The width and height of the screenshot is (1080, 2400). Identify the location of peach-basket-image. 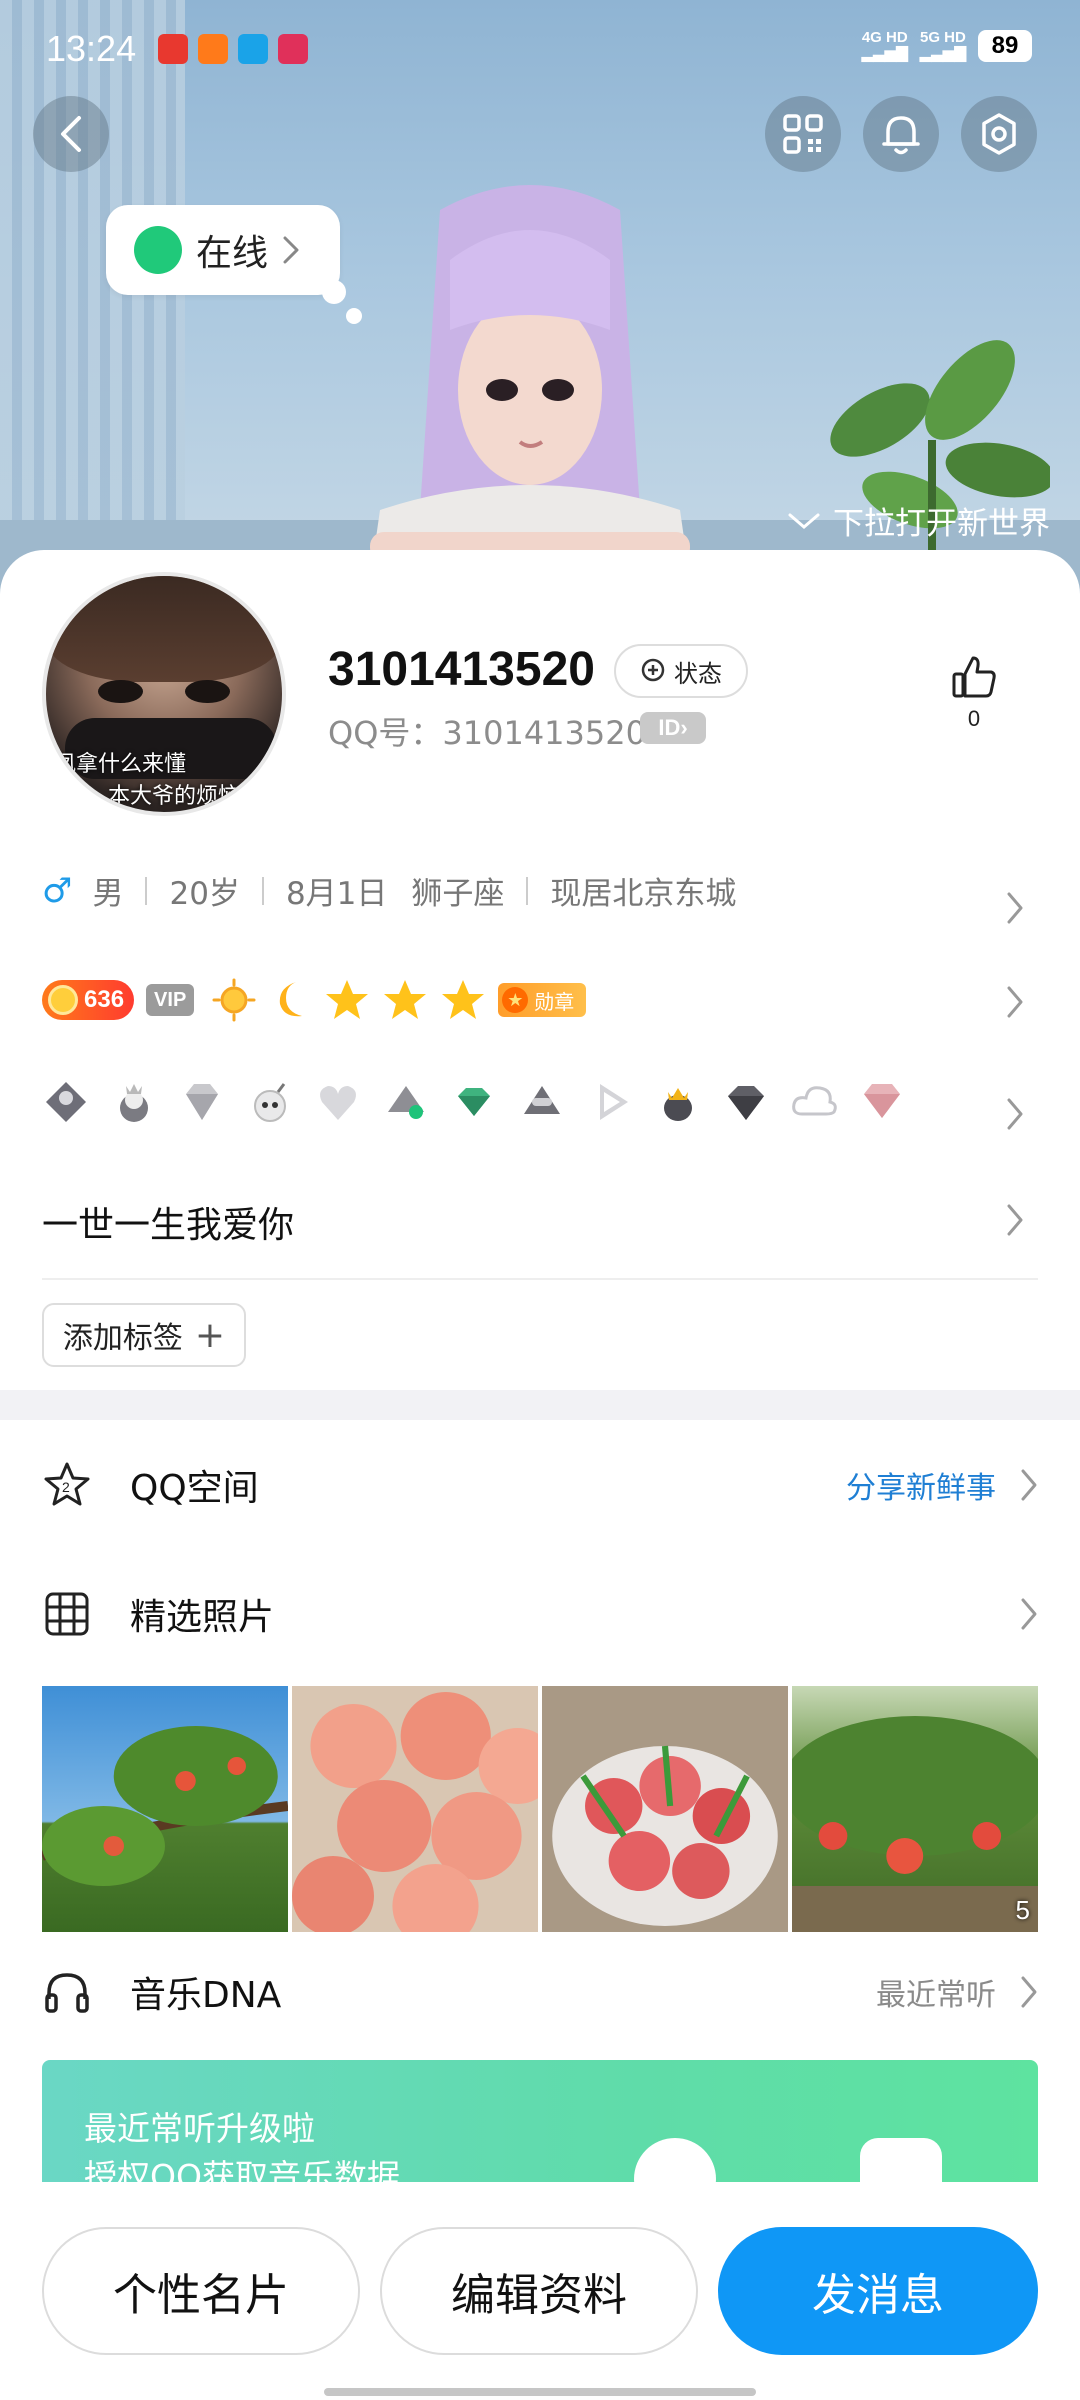
(415, 1812).